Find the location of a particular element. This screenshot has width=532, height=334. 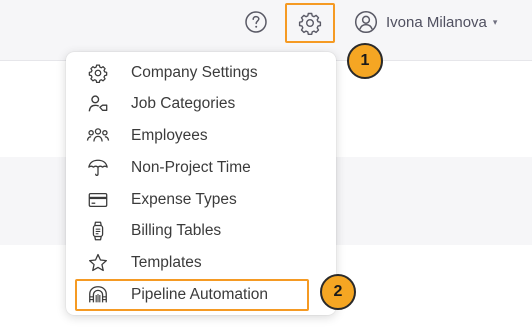

menu-item-expense-types: Expense Types is located at coordinates (161, 200).